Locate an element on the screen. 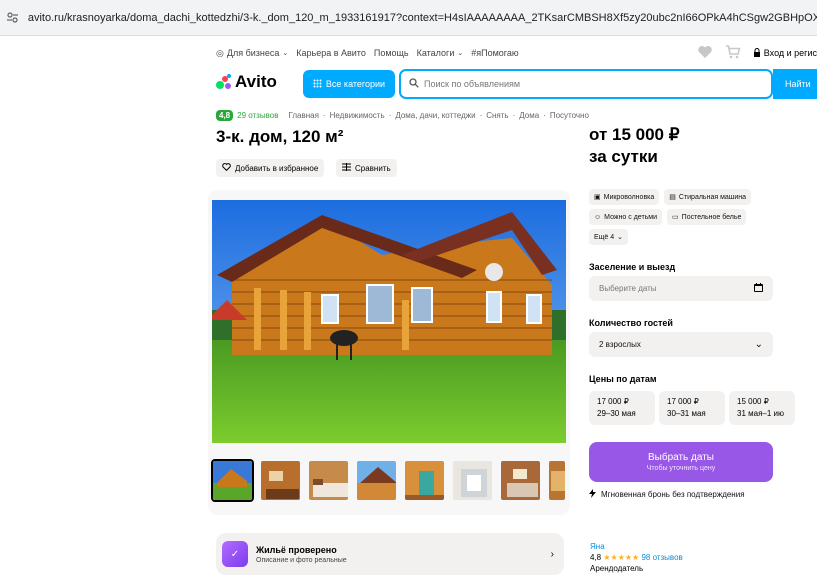  add-to-favorites-button: Добавить в избранное is located at coordinates (270, 168).